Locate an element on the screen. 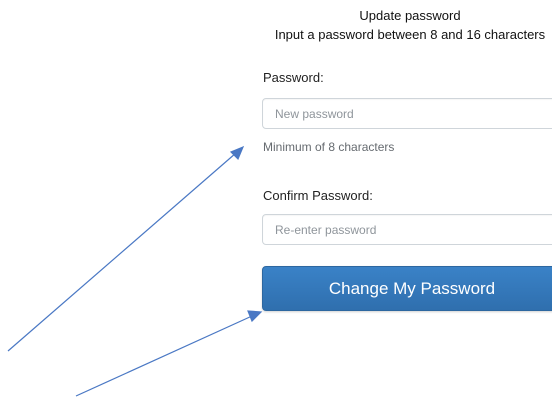  arrow-head-to-password-hint is located at coordinates (237, 153).